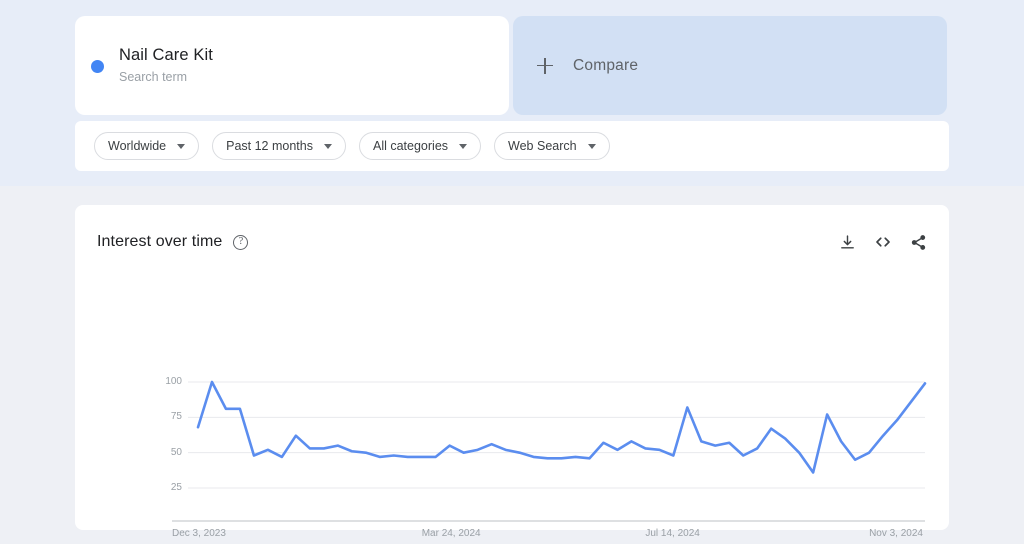  I want to click on filter-chip-search-type-label: Web Search, so click(542, 146).